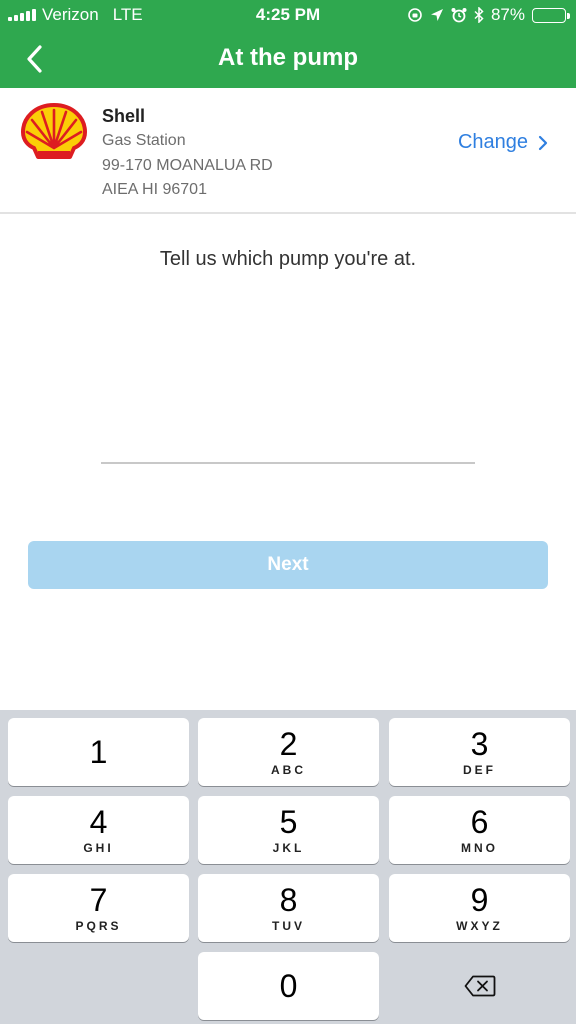 The width and height of the screenshot is (576, 1024). What do you see at coordinates (551, 15) in the screenshot?
I see `battery-icon` at bounding box center [551, 15].